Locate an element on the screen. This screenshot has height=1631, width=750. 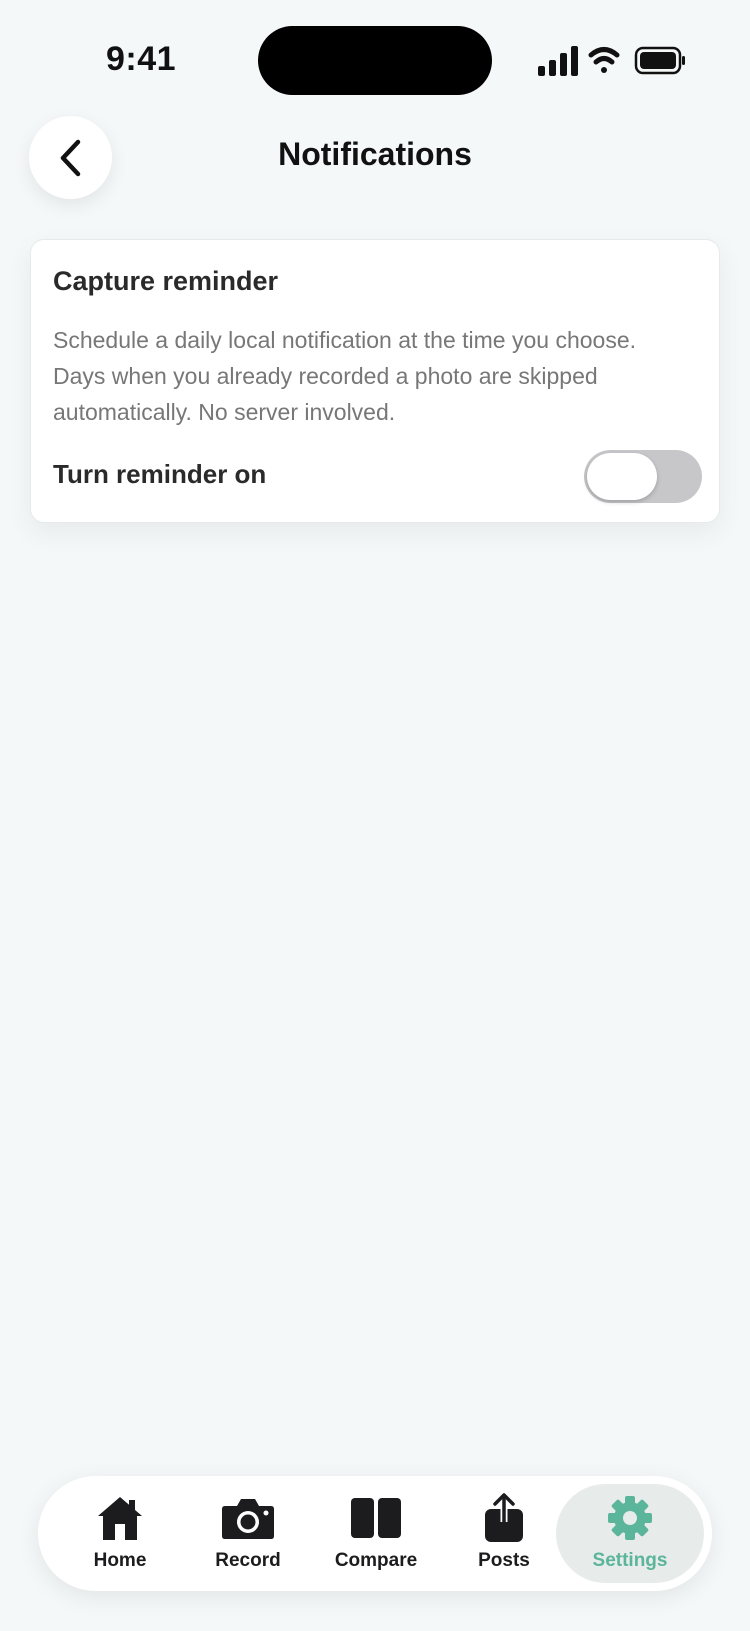
reminder-toggle is located at coordinates (643, 476).